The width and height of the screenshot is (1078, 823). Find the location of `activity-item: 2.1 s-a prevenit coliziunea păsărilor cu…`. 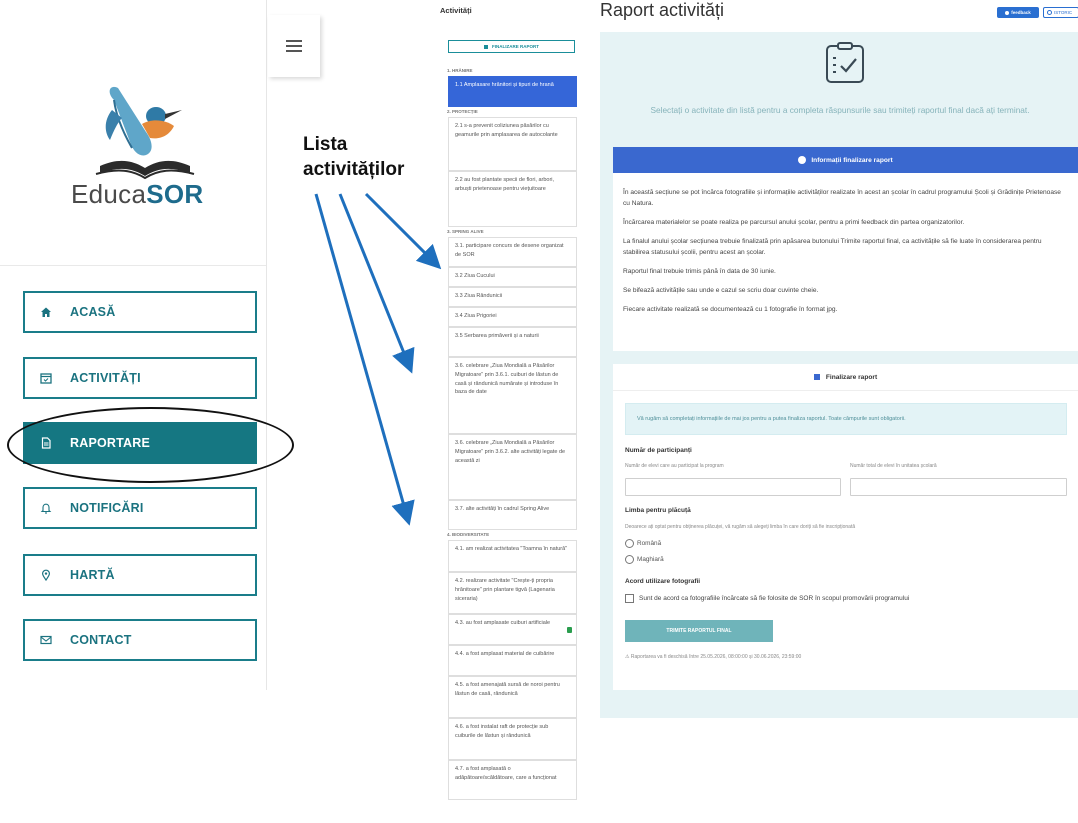

activity-item: 2.1 s-a prevenit coliziunea păsărilor cu… is located at coordinates (512, 144).